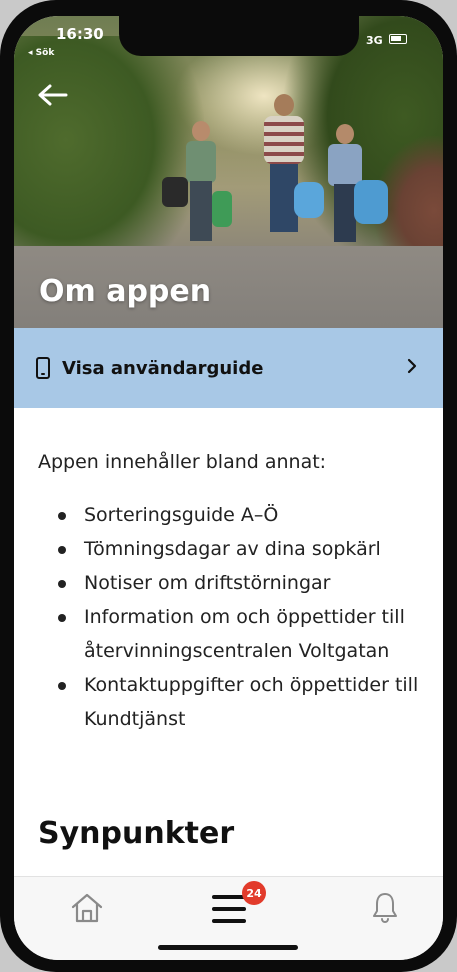  Describe the element at coordinates (254, 893) in the screenshot. I see `notification-badge: 24` at that location.